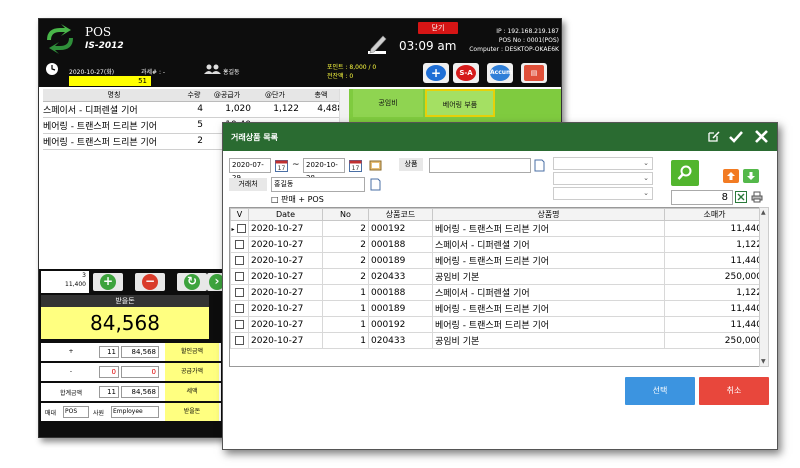 The width and height of the screenshot is (800, 468). Describe the element at coordinates (140, 392) in the screenshot. I see `total-amount: 84,568` at that location.